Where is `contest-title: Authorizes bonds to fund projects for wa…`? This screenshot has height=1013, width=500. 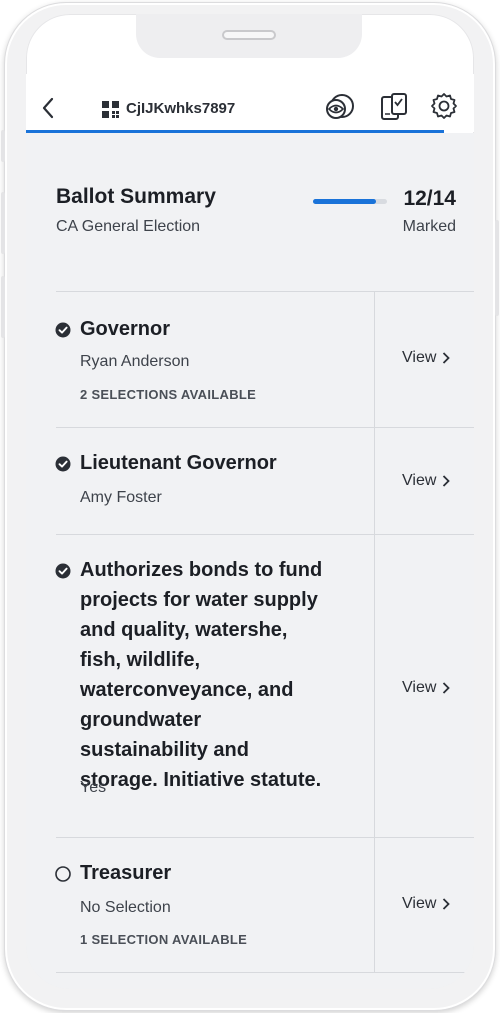
contest-title: Authorizes bonds to fund projects for wa… is located at coordinates (201, 675).